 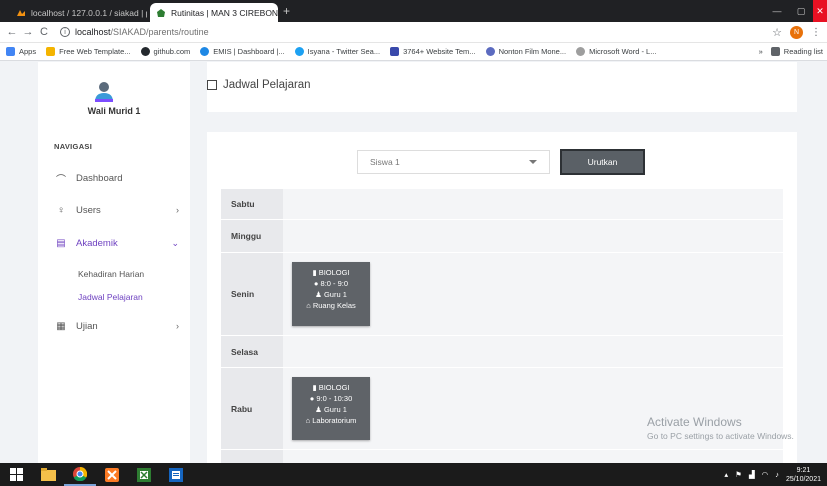 What do you see at coordinates (796, 51) in the screenshot?
I see `reading-list-button: Reading list` at bounding box center [796, 51].